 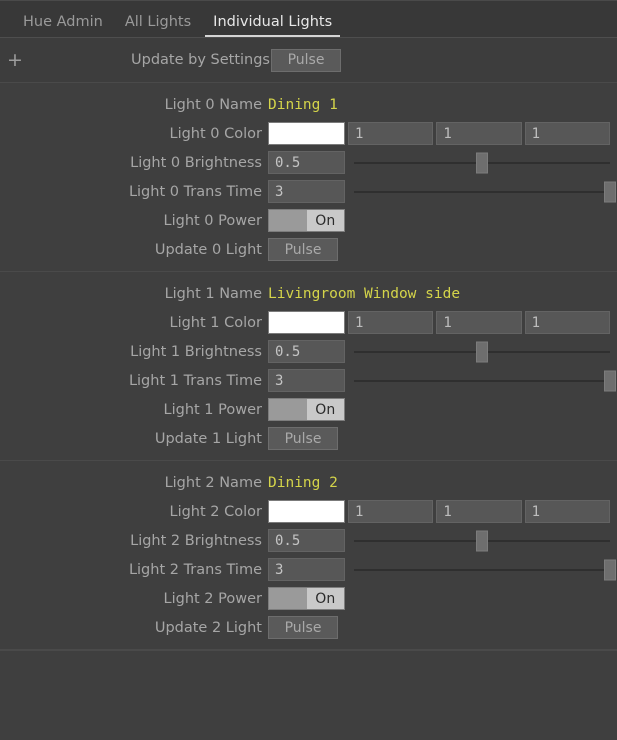 I want to click on light-power-row: Light 0 Power On, so click(x=308, y=220).